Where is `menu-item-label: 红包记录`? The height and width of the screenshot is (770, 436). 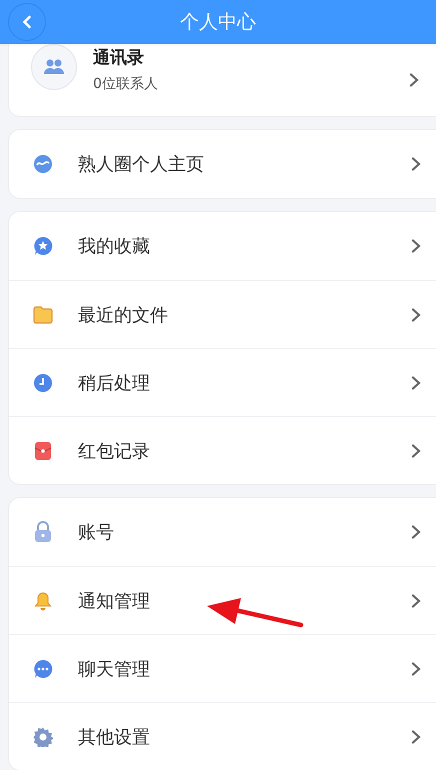 menu-item-label: 红包记录 is located at coordinates (114, 451).